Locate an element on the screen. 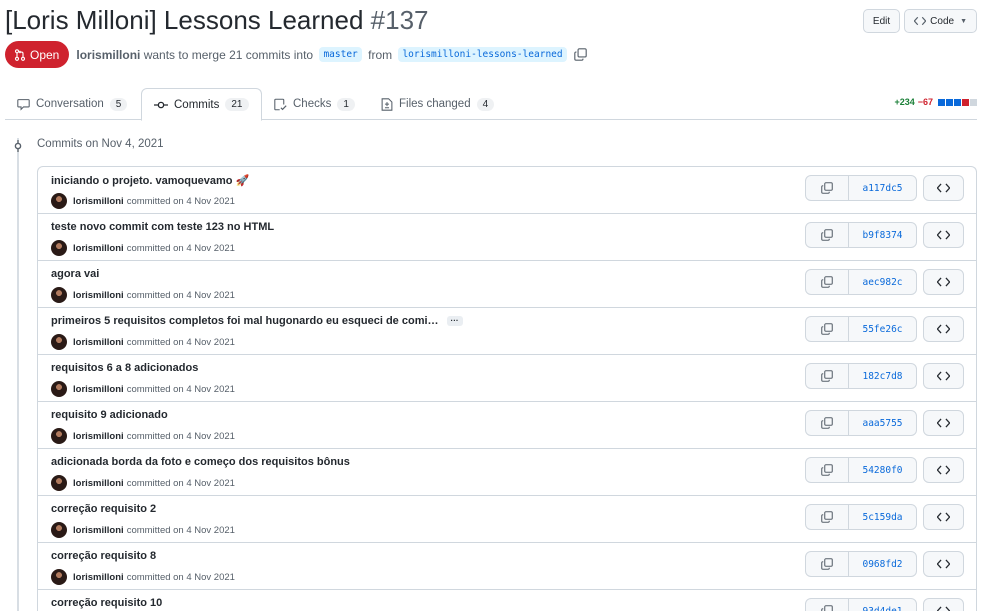 The height and width of the screenshot is (611, 985). edit-label: Edit is located at coordinates (881, 21).